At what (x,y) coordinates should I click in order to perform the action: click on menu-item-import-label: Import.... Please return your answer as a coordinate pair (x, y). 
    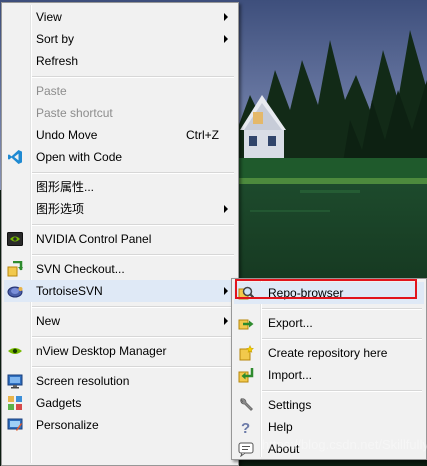
    Looking at the image, I should click on (290, 375).